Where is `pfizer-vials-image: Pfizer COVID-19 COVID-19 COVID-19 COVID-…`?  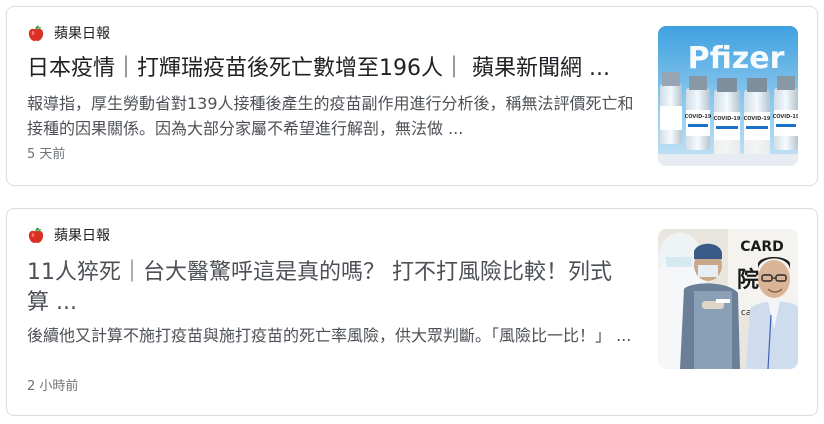 pfizer-vials-image: Pfizer COVID-19 COVID-19 COVID-19 COVID-… is located at coordinates (728, 96).